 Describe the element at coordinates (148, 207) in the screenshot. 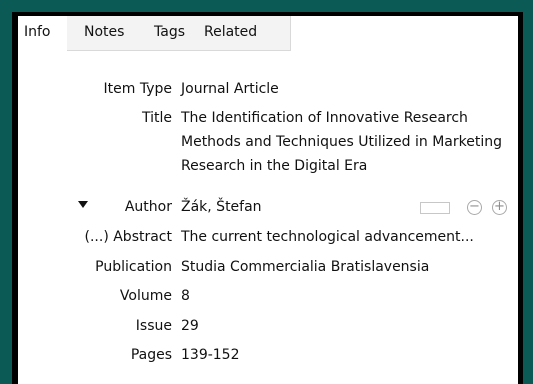

I see `author-label: Author` at that location.